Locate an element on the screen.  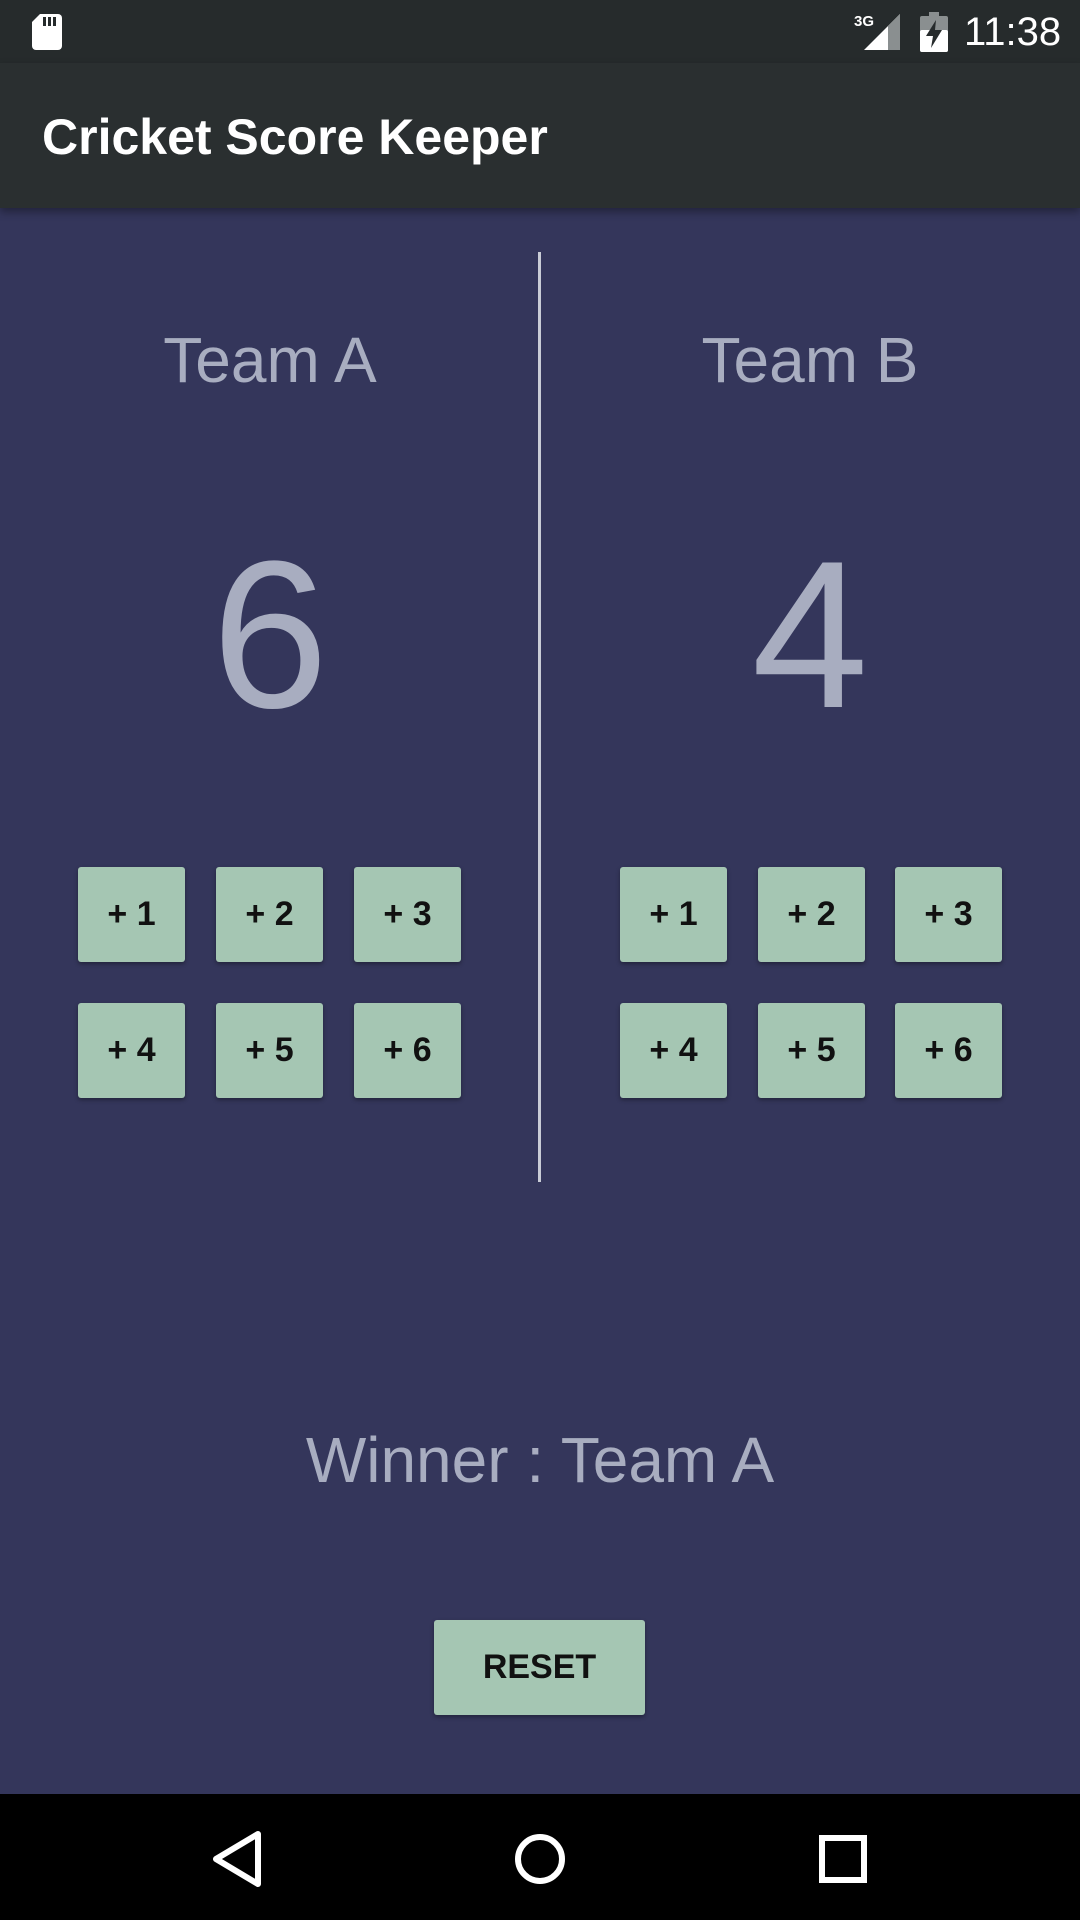
app-bar: Cricket Score Keeper is located at coordinates (540, 135).